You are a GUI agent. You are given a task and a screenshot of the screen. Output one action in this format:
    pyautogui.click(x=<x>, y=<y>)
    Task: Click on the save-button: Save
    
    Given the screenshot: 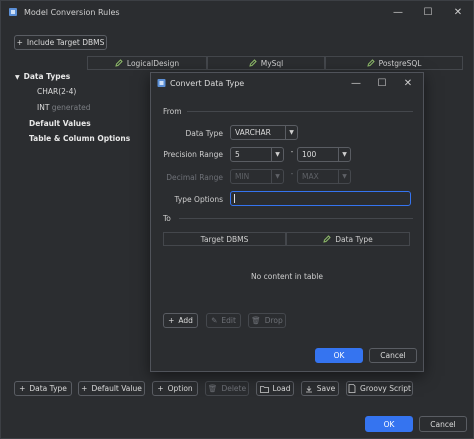 What is the action you would take?
    pyautogui.click(x=320, y=388)
    